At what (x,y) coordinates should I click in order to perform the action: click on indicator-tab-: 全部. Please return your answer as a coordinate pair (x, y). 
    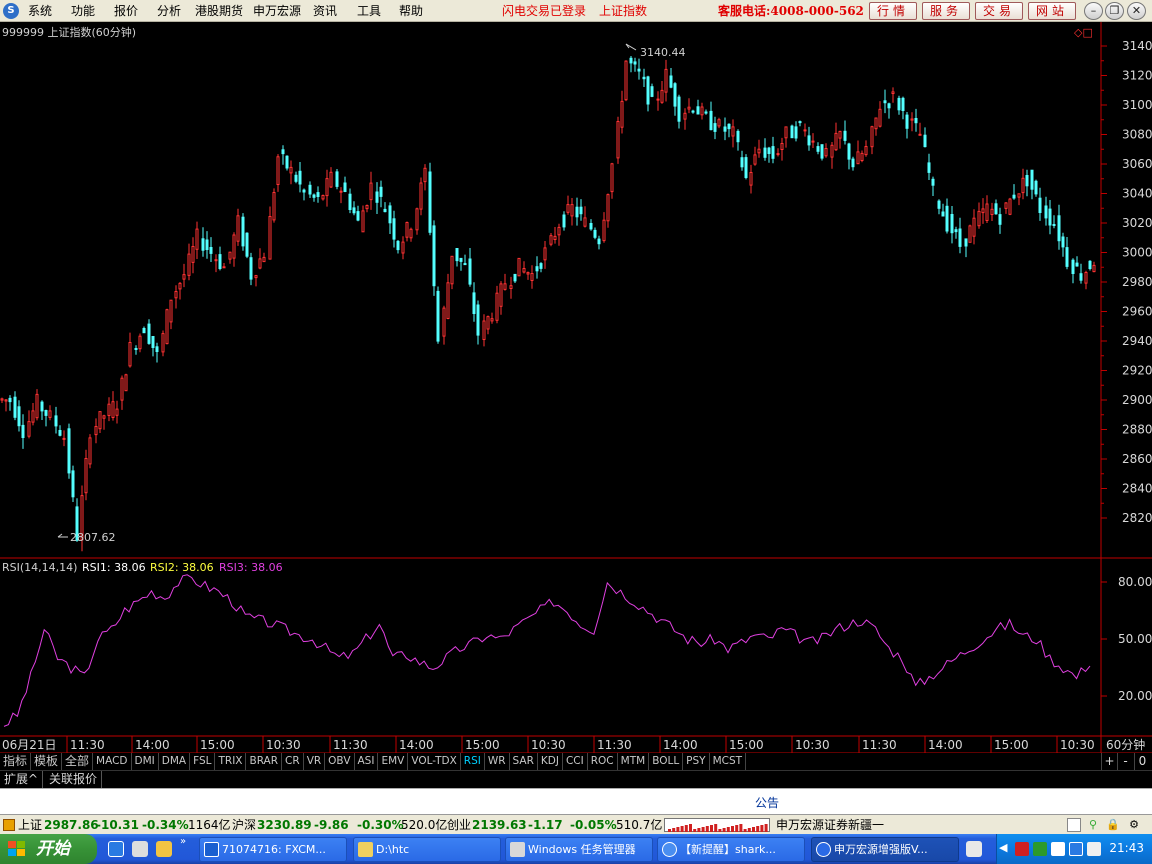
    Looking at the image, I should click on (78, 761).